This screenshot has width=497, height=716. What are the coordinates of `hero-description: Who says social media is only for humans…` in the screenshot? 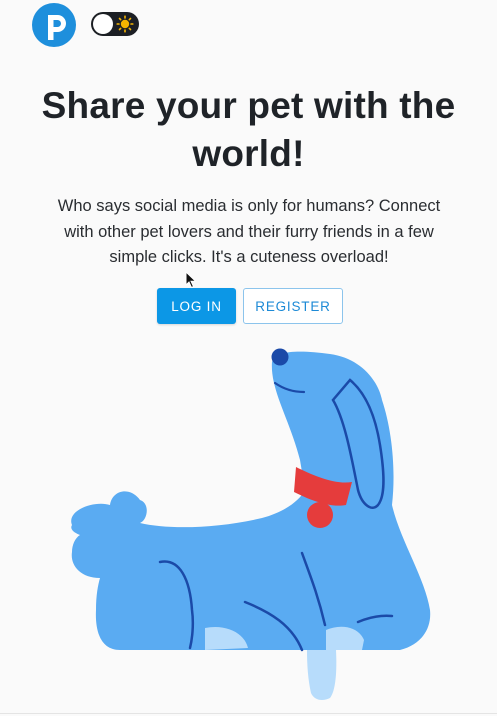 It's located at (249, 231).